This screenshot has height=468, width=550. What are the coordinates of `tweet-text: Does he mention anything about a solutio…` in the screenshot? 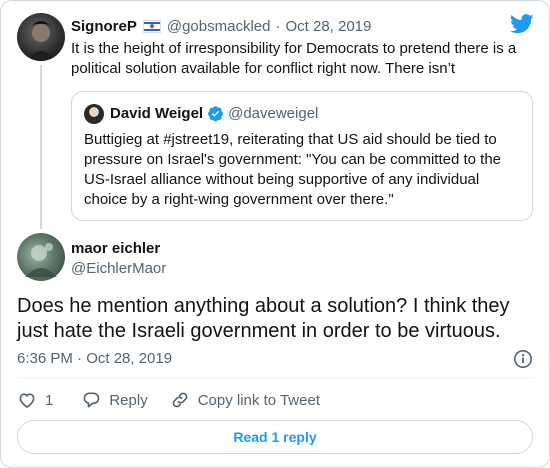 It's located at (263, 318).